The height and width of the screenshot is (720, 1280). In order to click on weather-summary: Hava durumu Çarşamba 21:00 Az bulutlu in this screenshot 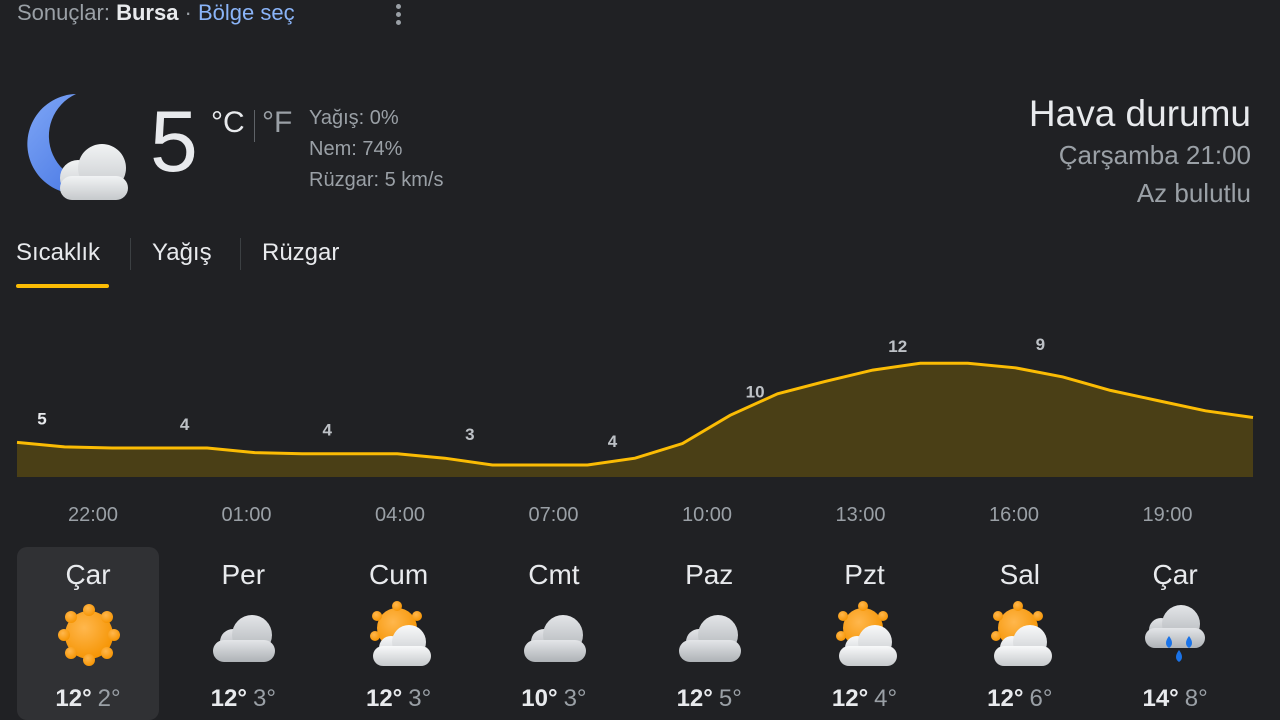, I will do `click(1140, 152)`.